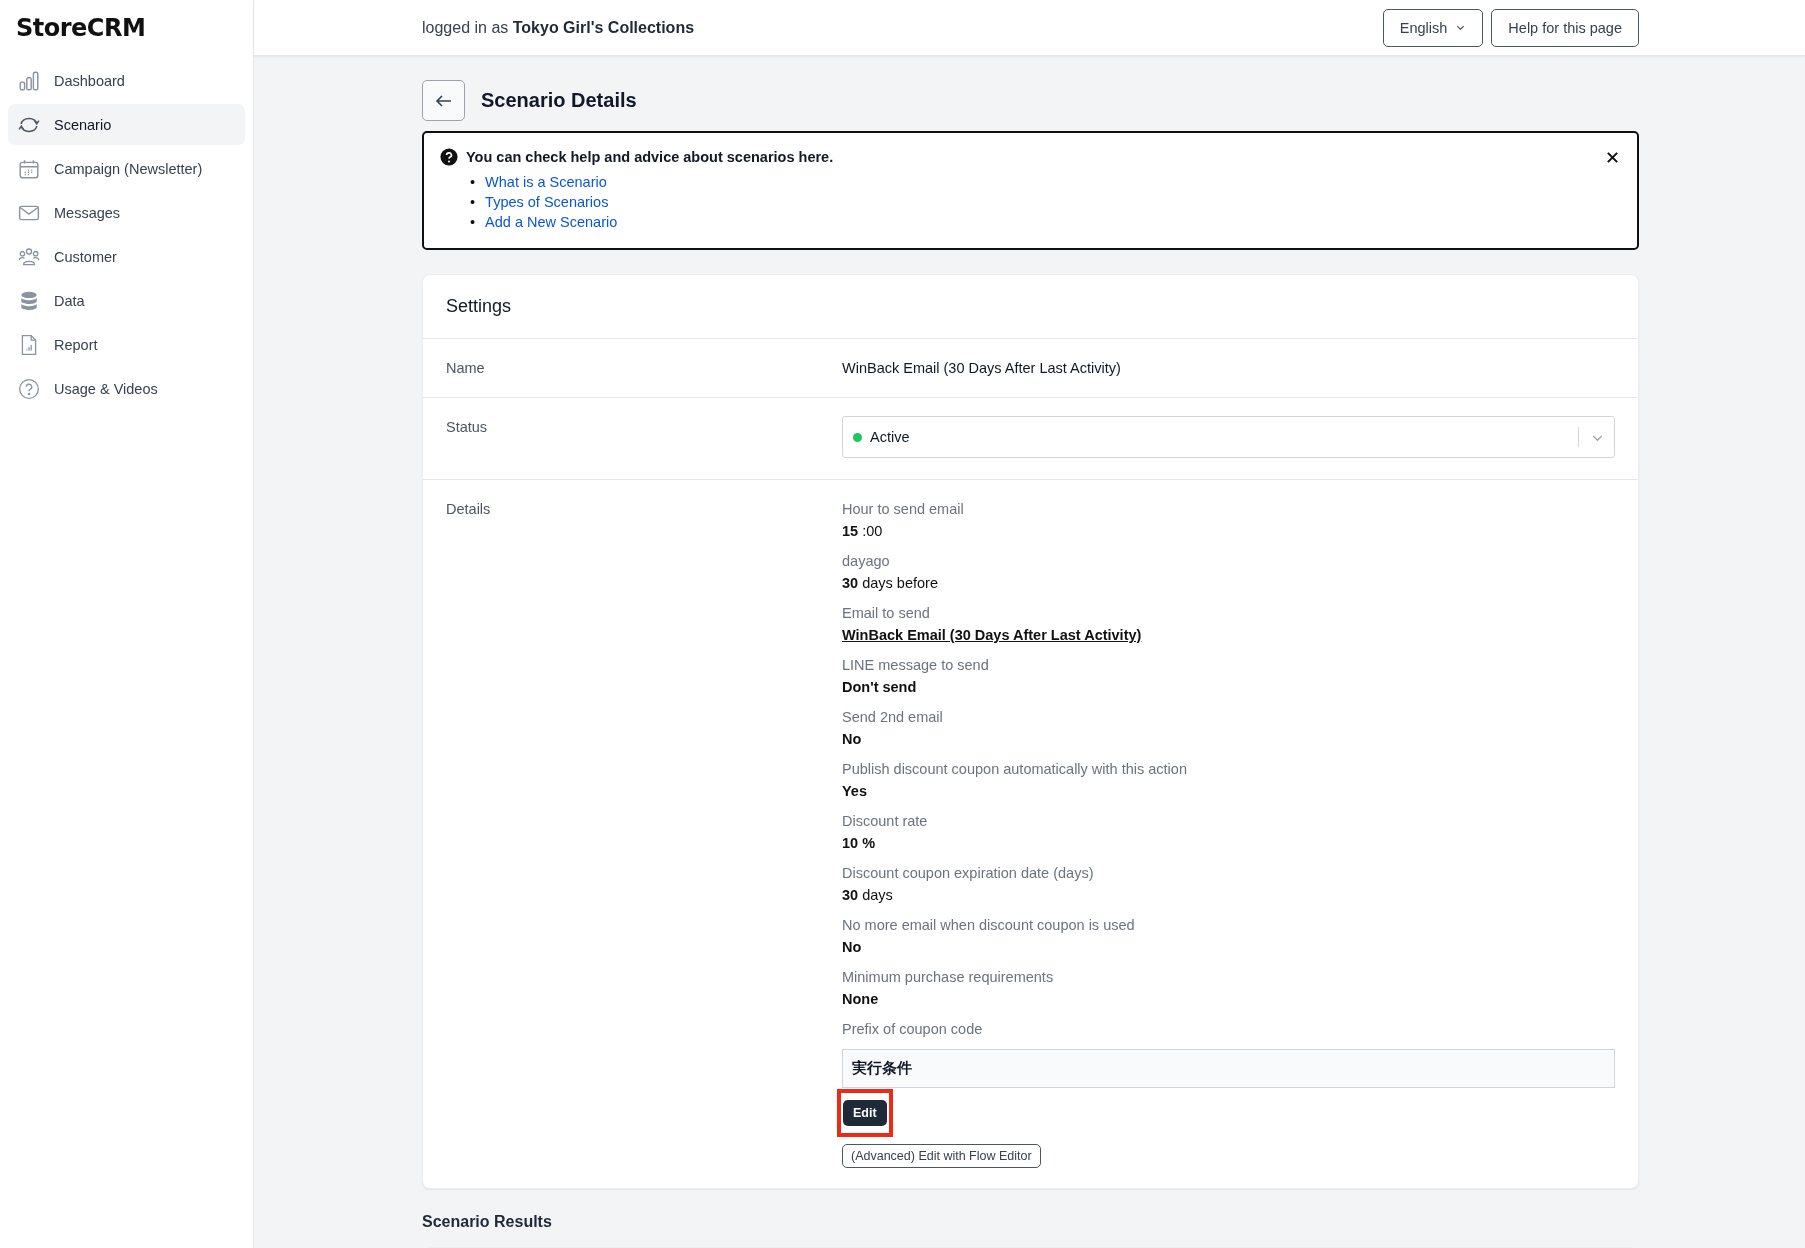 Image resolution: width=1805 pixels, height=1248 pixels. What do you see at coordinates (443, 100) in the screenshot?
I see `back-button` at bounding box center [443, 100].